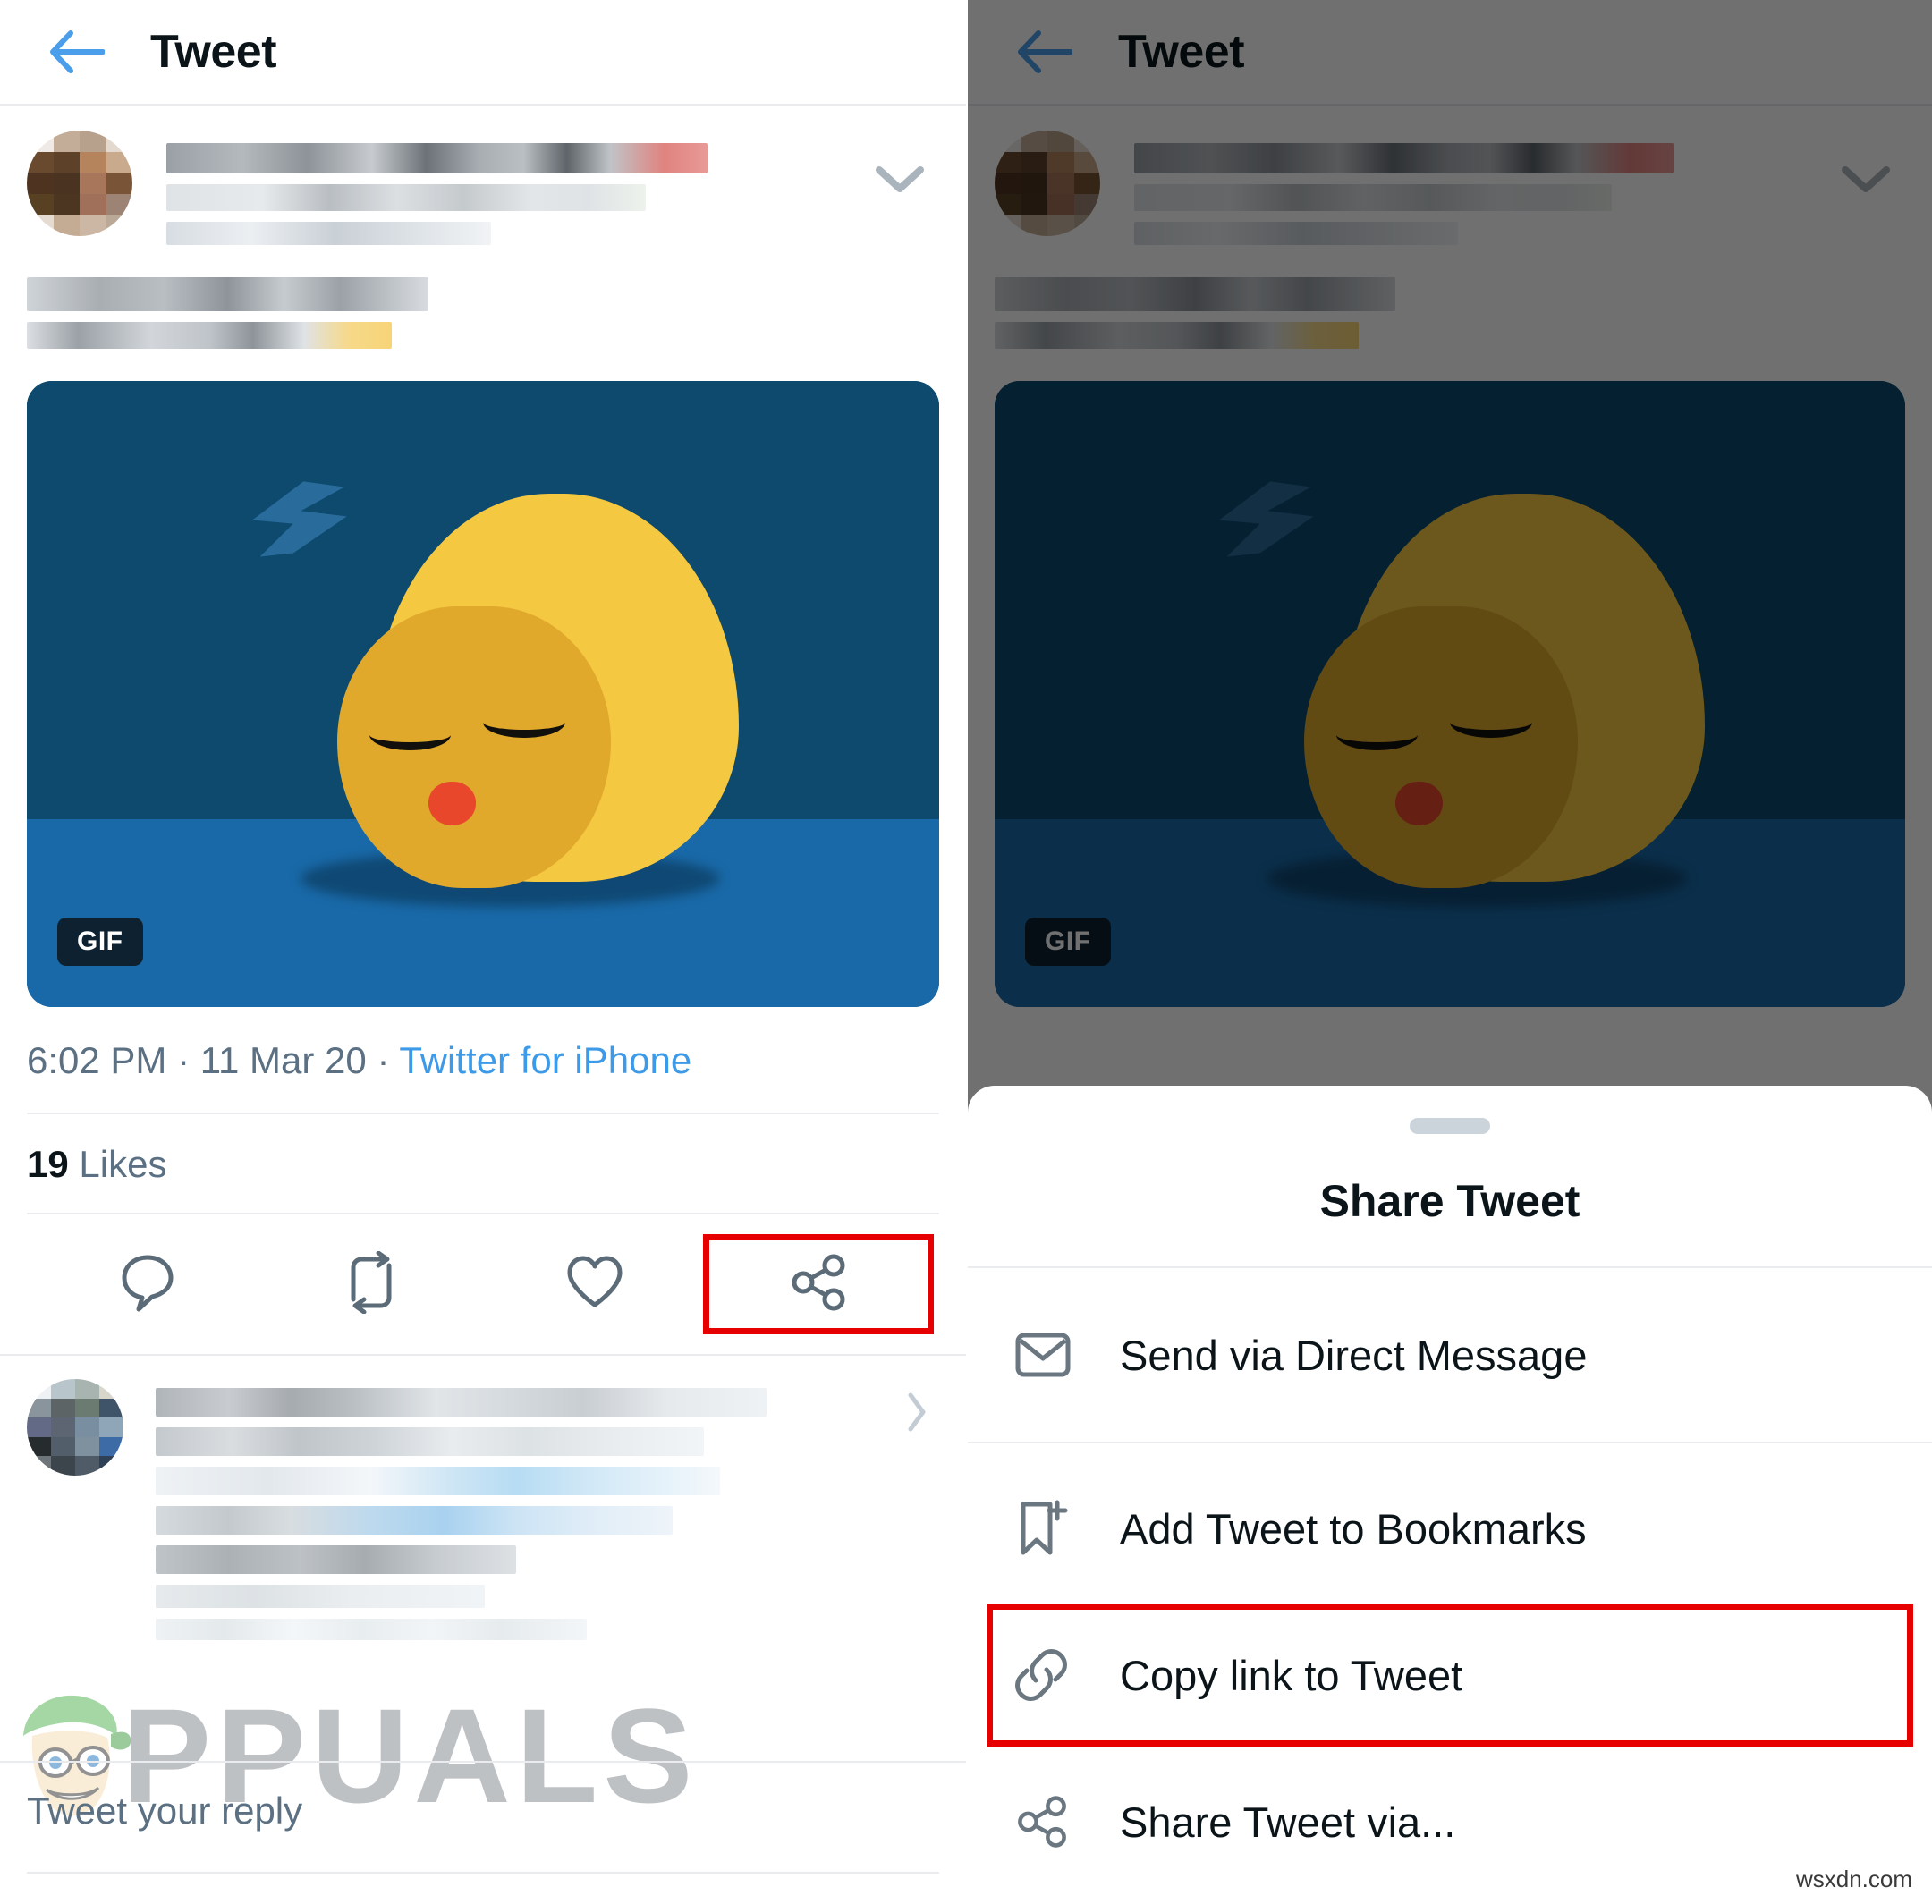 Image resolution: width=1932 pixels, height=1904 pixels. I want to click on left-app-header: Tweet, so click(483, 53).